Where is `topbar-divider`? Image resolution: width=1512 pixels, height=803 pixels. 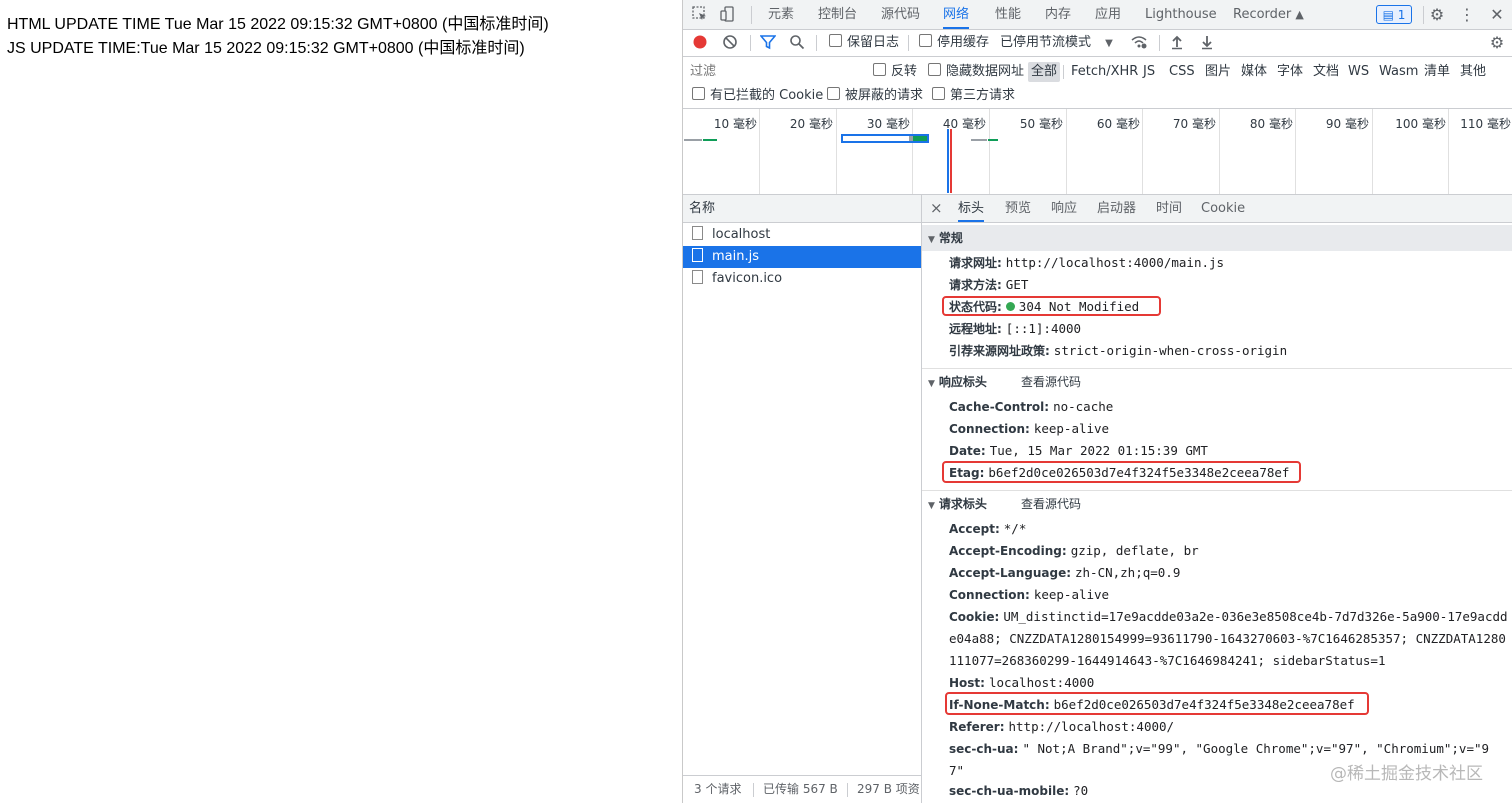
topbar-divider is located at coordinates (1423, 15).